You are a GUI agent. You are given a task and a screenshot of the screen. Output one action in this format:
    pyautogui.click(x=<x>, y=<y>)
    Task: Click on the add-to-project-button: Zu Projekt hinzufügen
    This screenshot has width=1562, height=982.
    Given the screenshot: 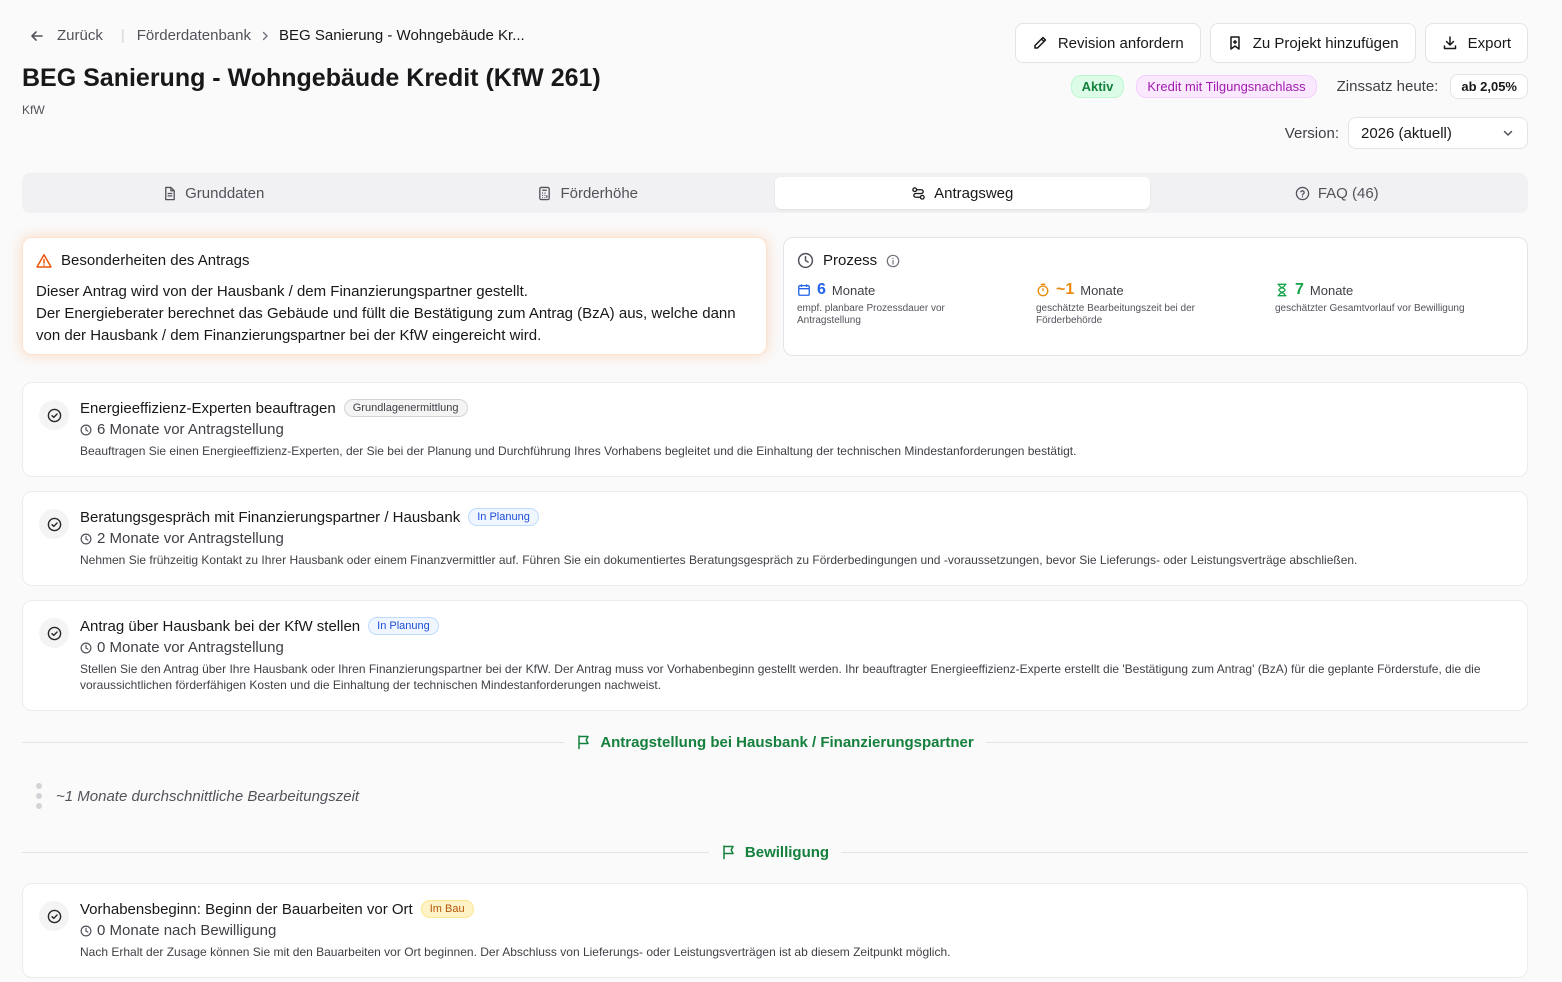 What is the action you would take?
    pyautogui.click(x=1312, y=43)
    